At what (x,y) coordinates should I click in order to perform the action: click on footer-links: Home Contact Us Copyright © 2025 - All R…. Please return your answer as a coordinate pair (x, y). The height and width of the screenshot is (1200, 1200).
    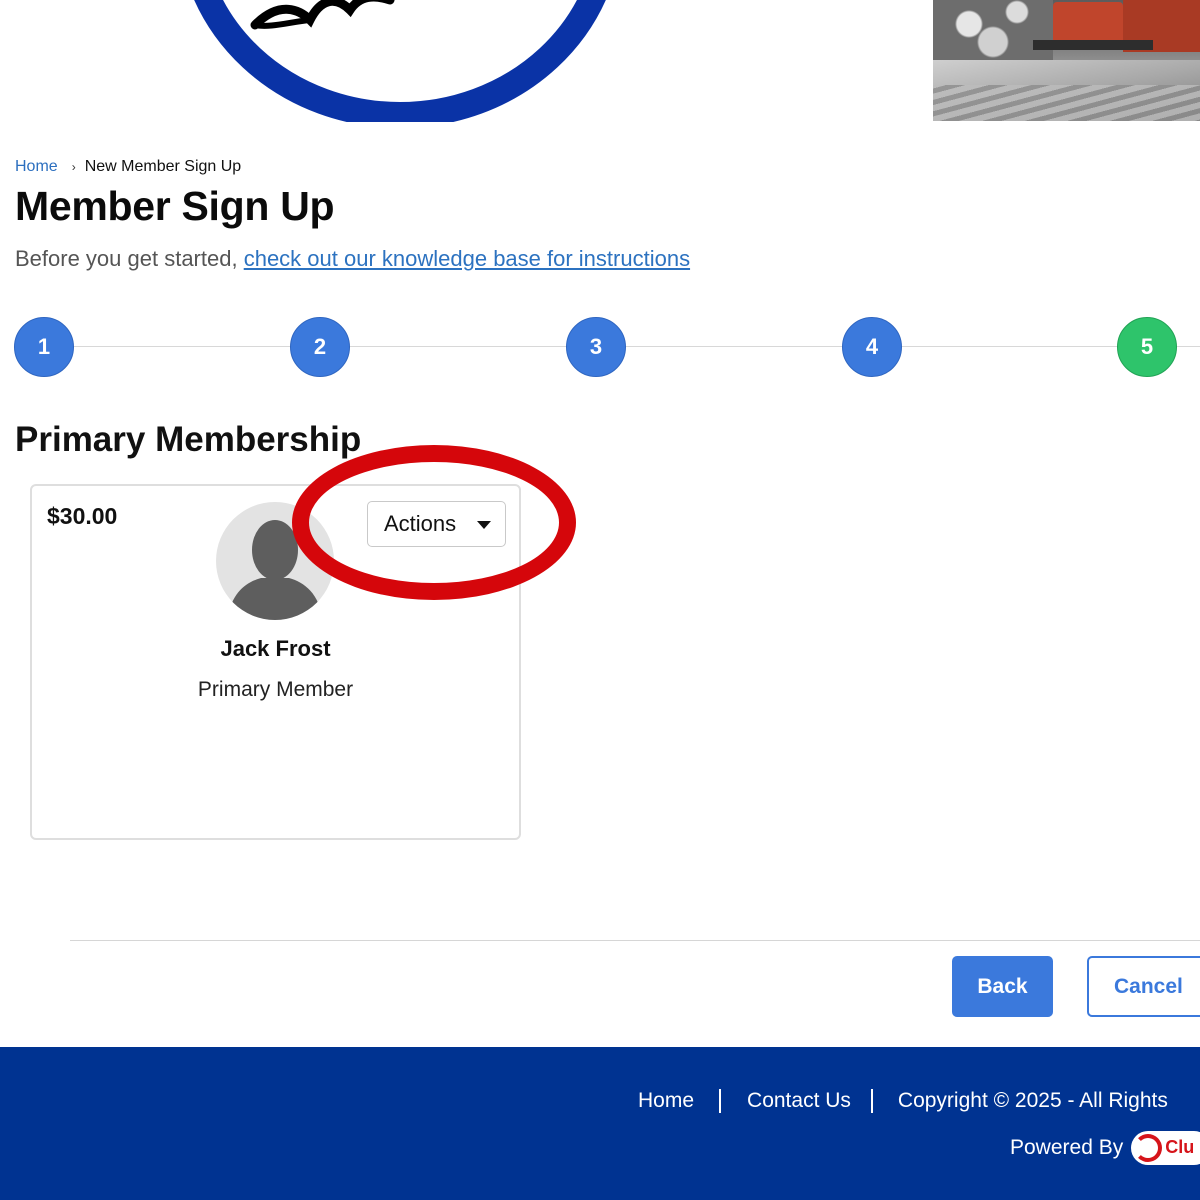
    Looking at the image, I should click on (903, 1101).